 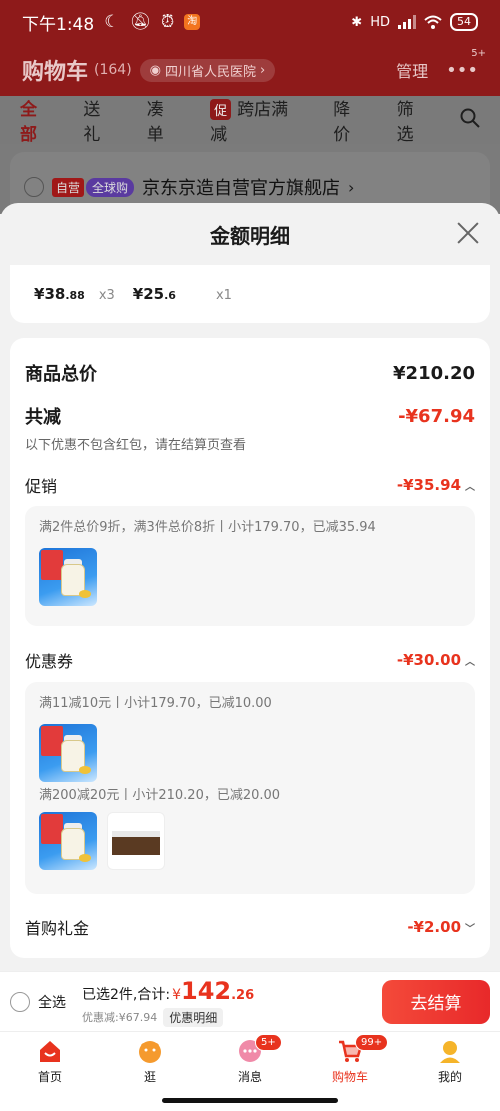 I want to click on tab-filter: 筛选, so click(x=413, y=120).